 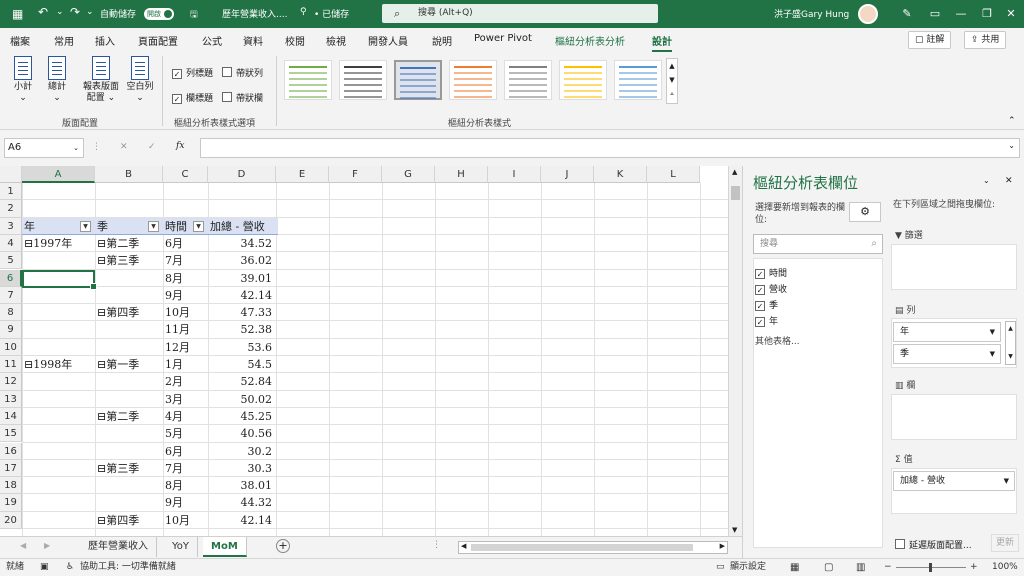 What do you see at coordinates (722, 546) in the screenshot?
I see `scroll-right-icon: ▶` at bounding box center [722, 546].